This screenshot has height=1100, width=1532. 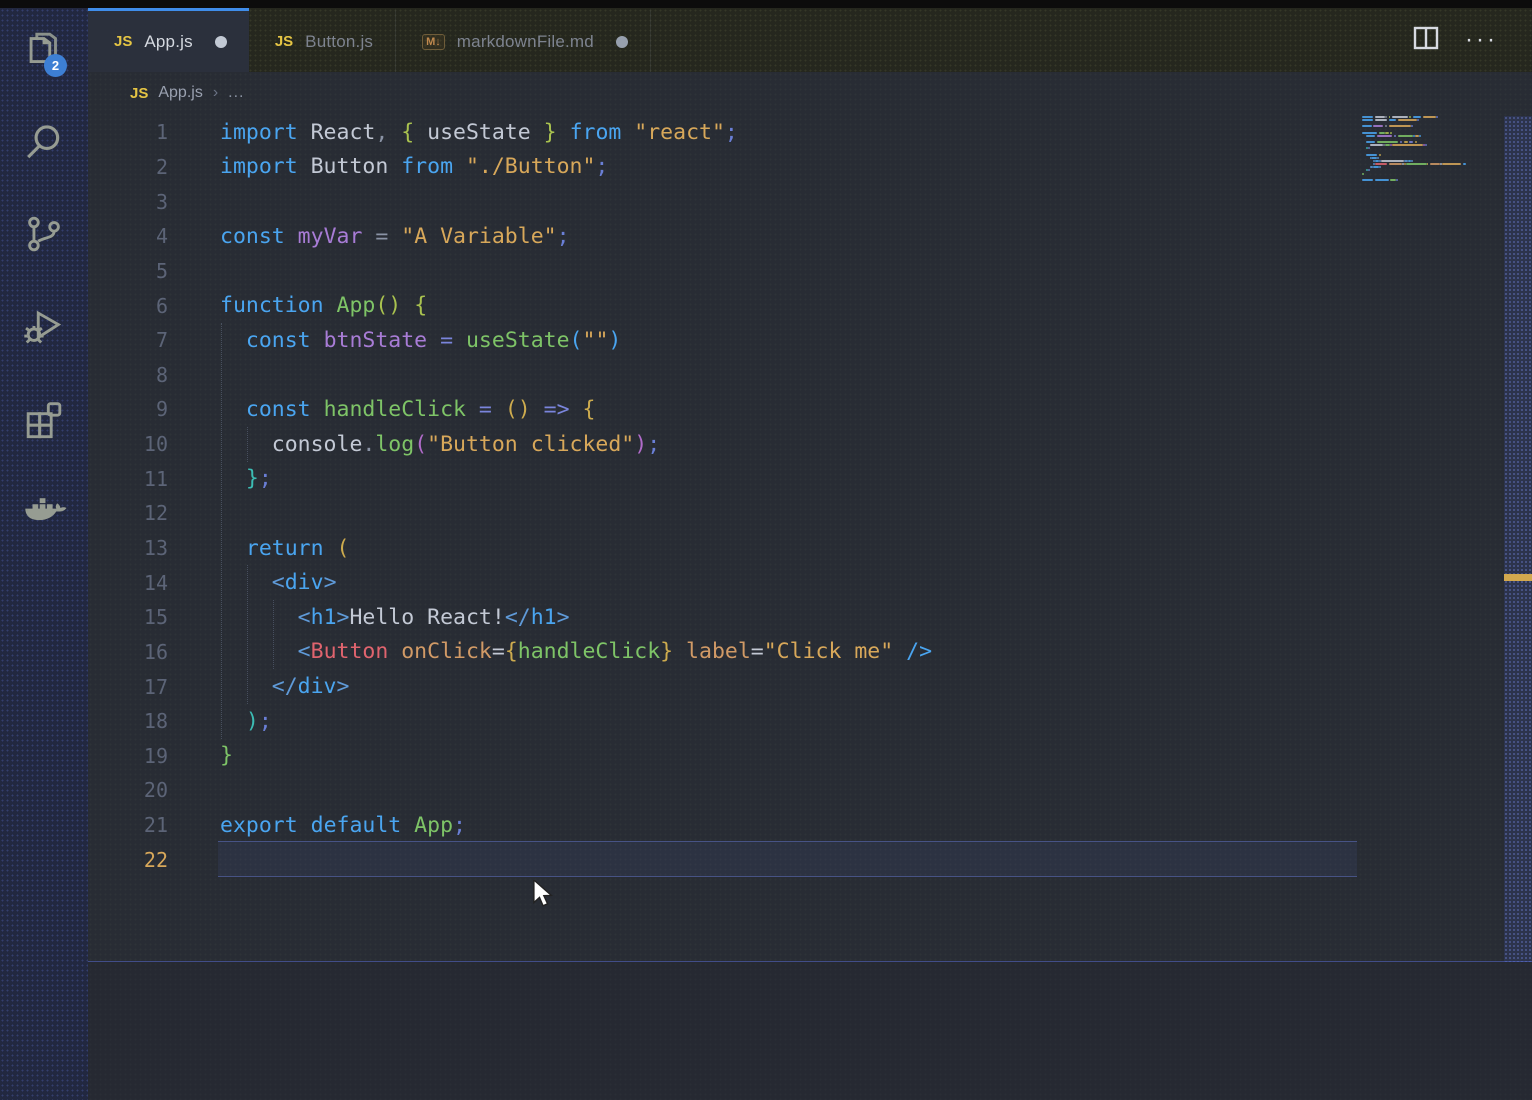 What do you see at coordinates (748, 859) in the screenshot?
I see `code-line-22: 22` at bounding box center [748, 859].